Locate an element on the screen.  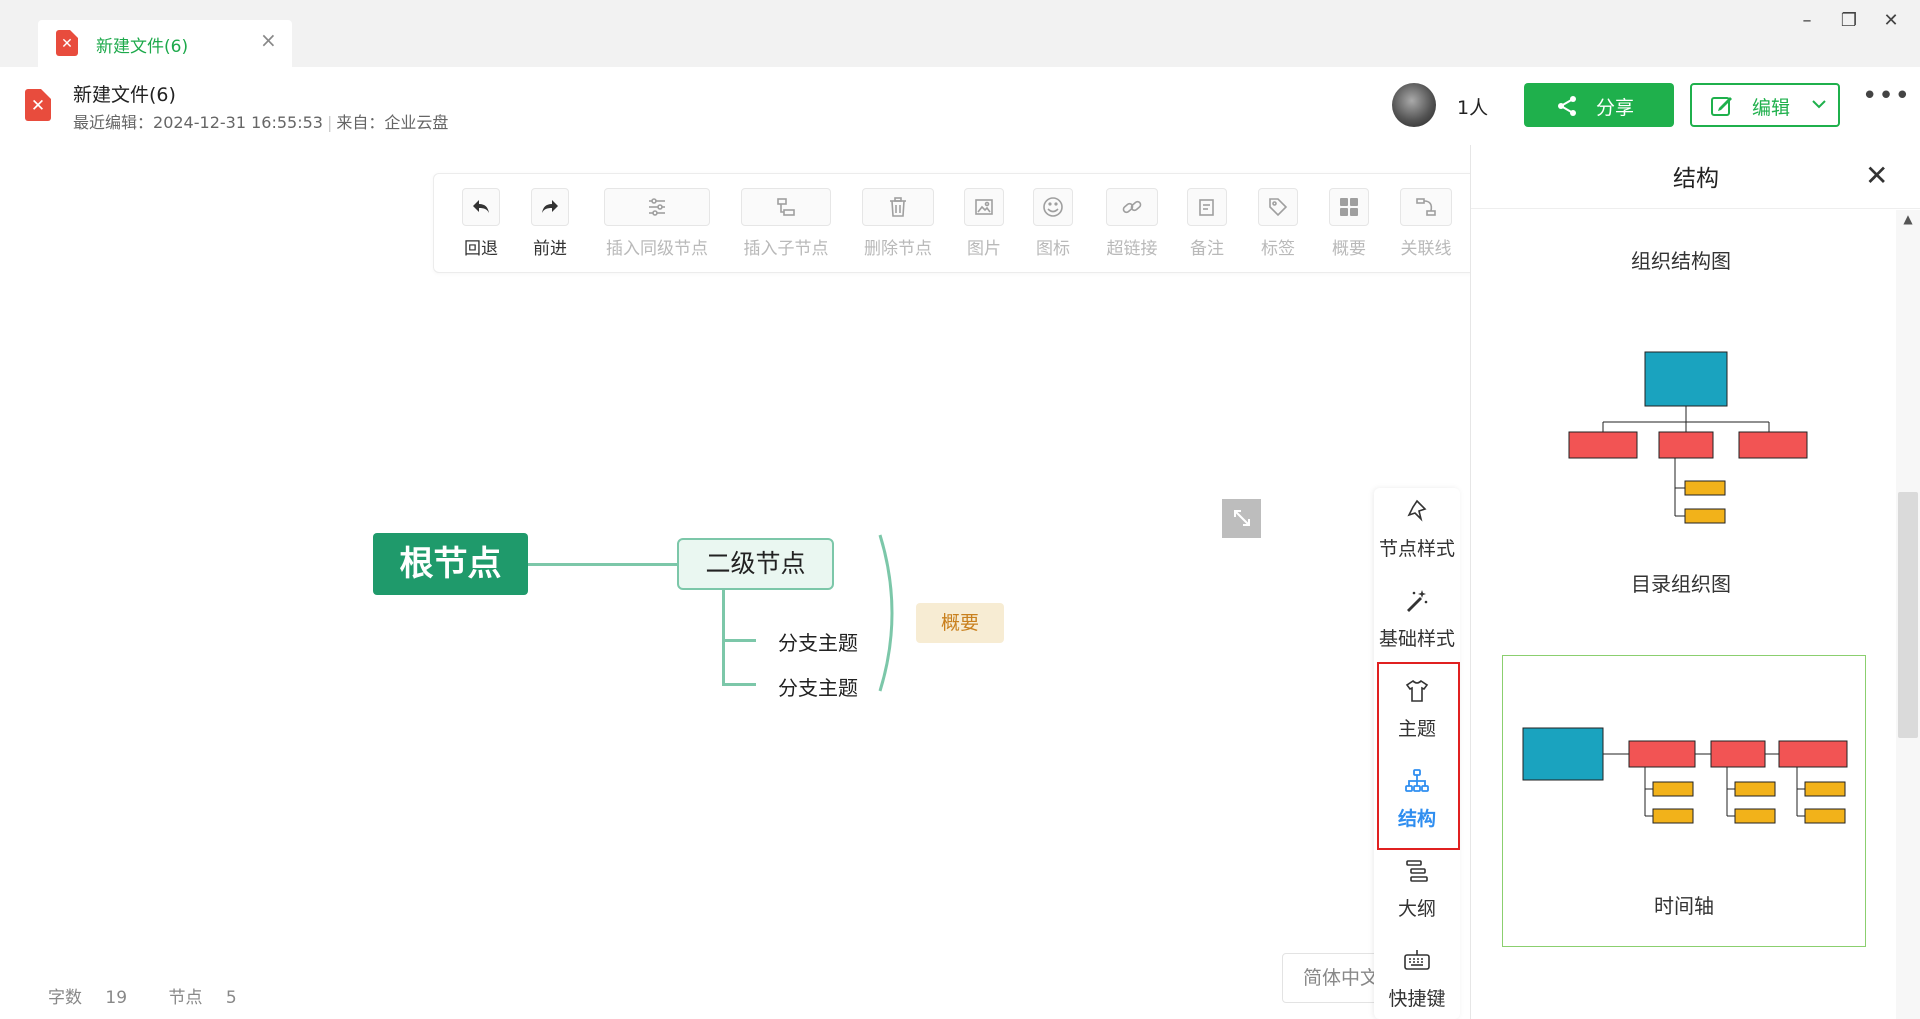
toolbar-label: 删除节点 is located at coordinates (898, 249).